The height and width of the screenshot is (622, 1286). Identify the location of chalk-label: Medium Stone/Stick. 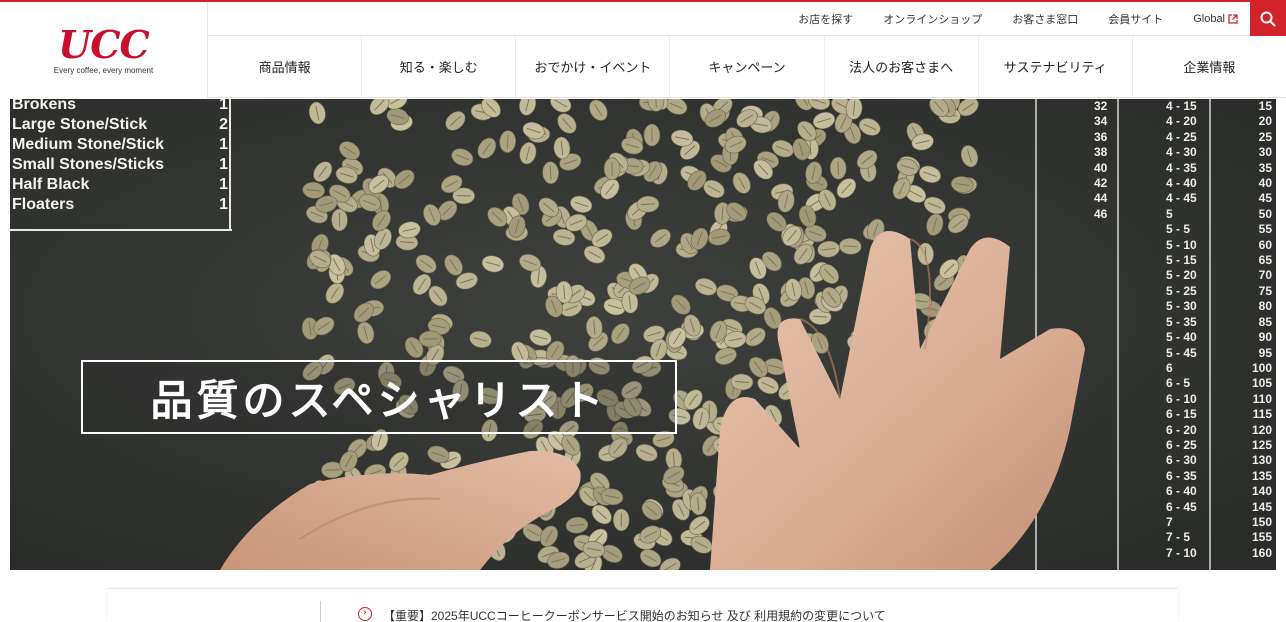
(88, 144).